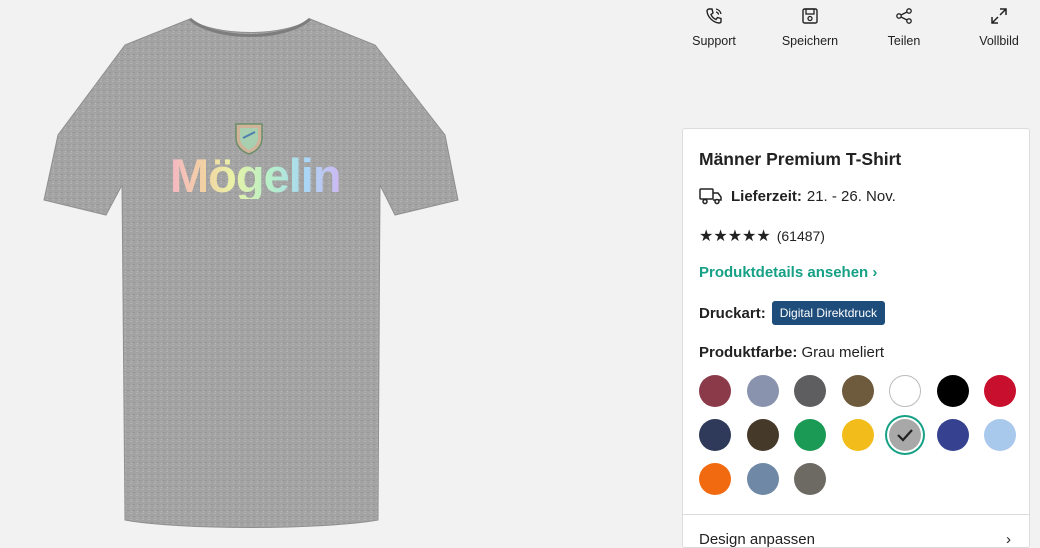 This screenshot has width=1040, height=548. Describe the element at coordinates (999, 41) in the screenshot. I see `fullscreen-label: Vollbild` at that location.